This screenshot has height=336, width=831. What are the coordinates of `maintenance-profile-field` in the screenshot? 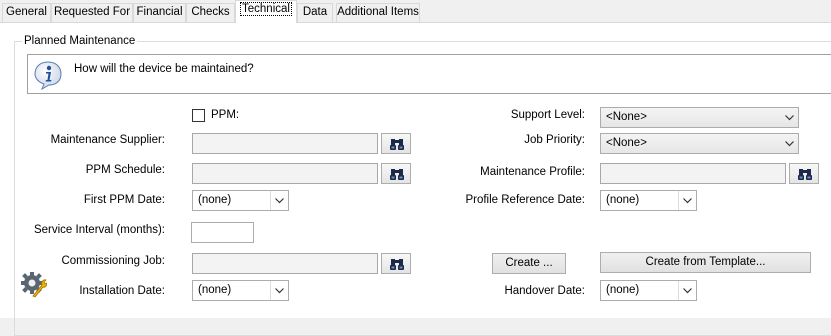 It's located at (693, 173).